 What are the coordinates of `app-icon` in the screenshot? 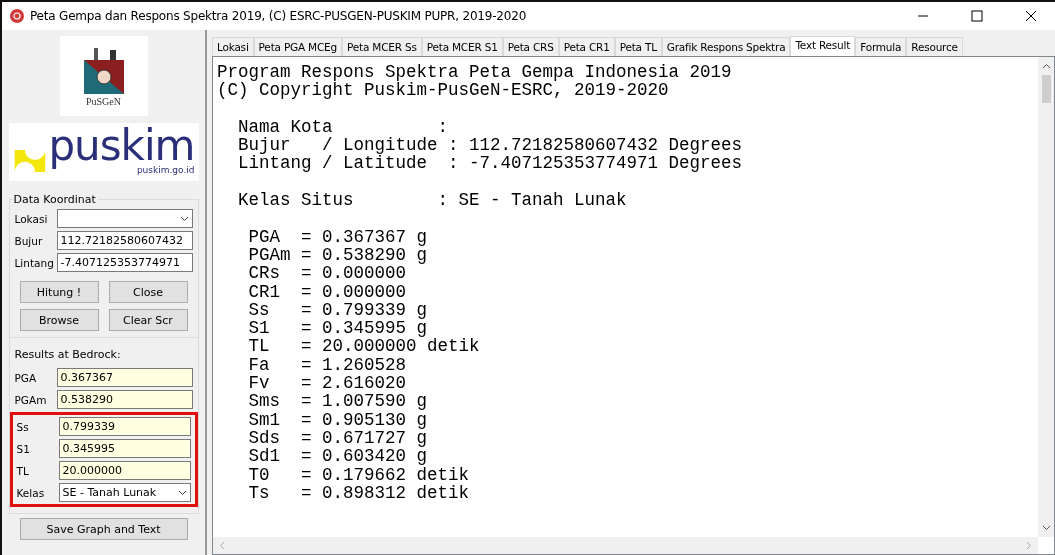 It's located at (17, 16).